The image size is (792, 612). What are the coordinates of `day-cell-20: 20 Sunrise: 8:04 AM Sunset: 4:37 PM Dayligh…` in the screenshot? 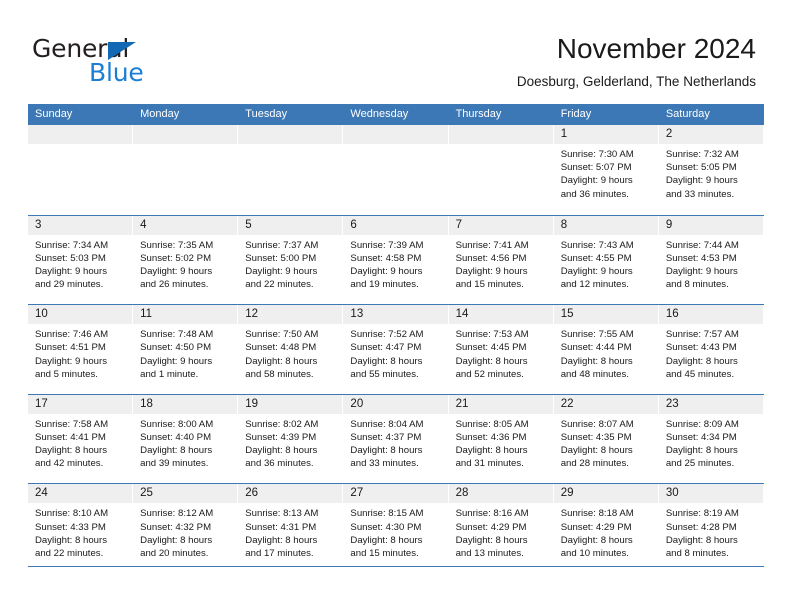 It's located at (396, 439).